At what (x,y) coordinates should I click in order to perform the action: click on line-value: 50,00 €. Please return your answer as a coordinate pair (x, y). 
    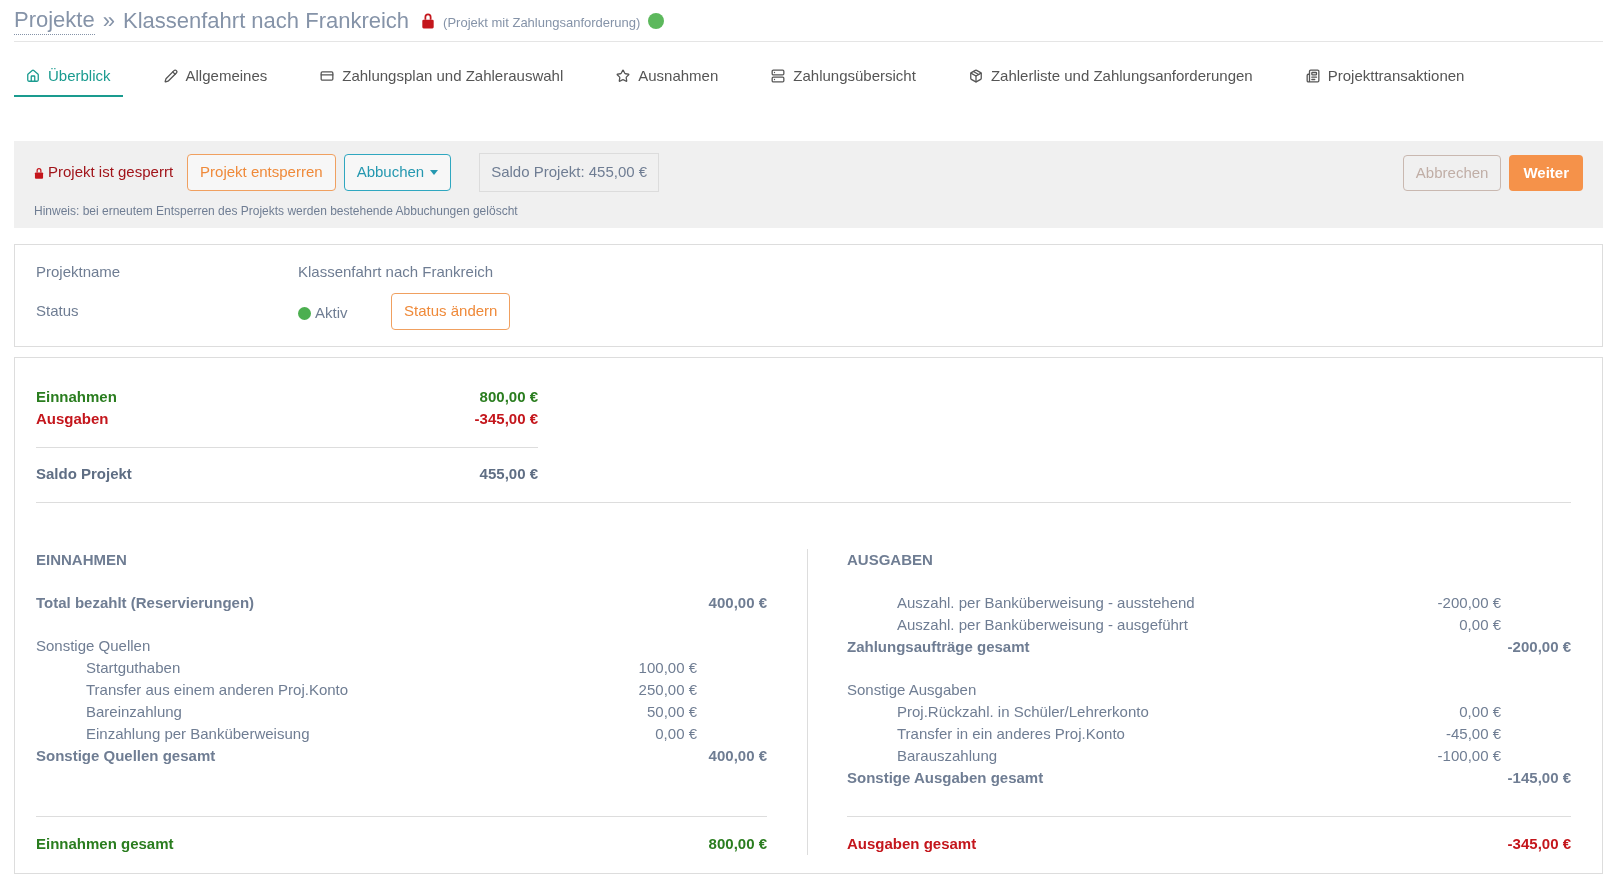
    Looking at the image, I should click on (671, 712).